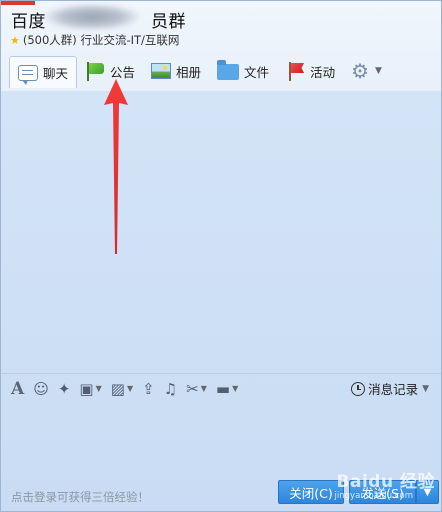  What do you see at coordinates (385, 482) in the screenshot?
I see `watermark: Baidu 经验` at bounding box center [385, 482].